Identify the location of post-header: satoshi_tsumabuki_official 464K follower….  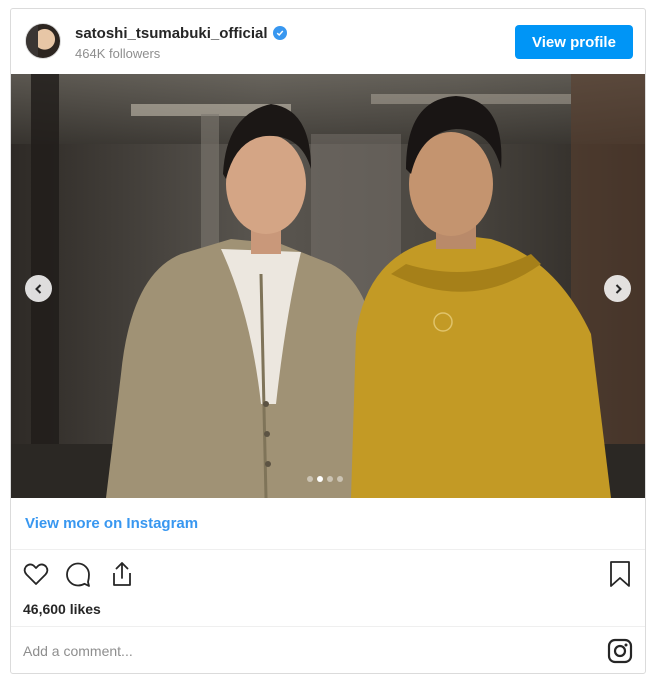
(328, 42).